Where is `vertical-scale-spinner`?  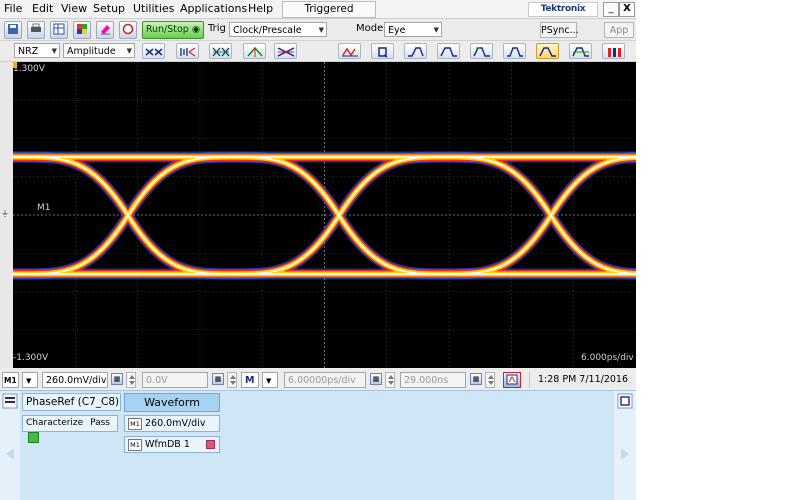
vertical-scale-spinner is located at coordinates (131, 380).